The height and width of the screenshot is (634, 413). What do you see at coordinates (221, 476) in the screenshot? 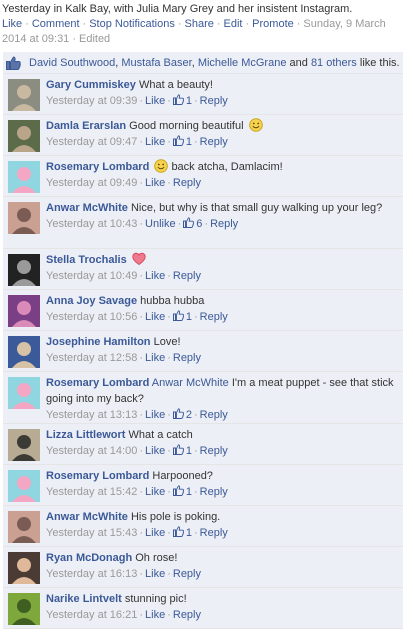
I see `comment-text-line: Rosemary Lombard Harpooned?` at bounding box center [221, 476].